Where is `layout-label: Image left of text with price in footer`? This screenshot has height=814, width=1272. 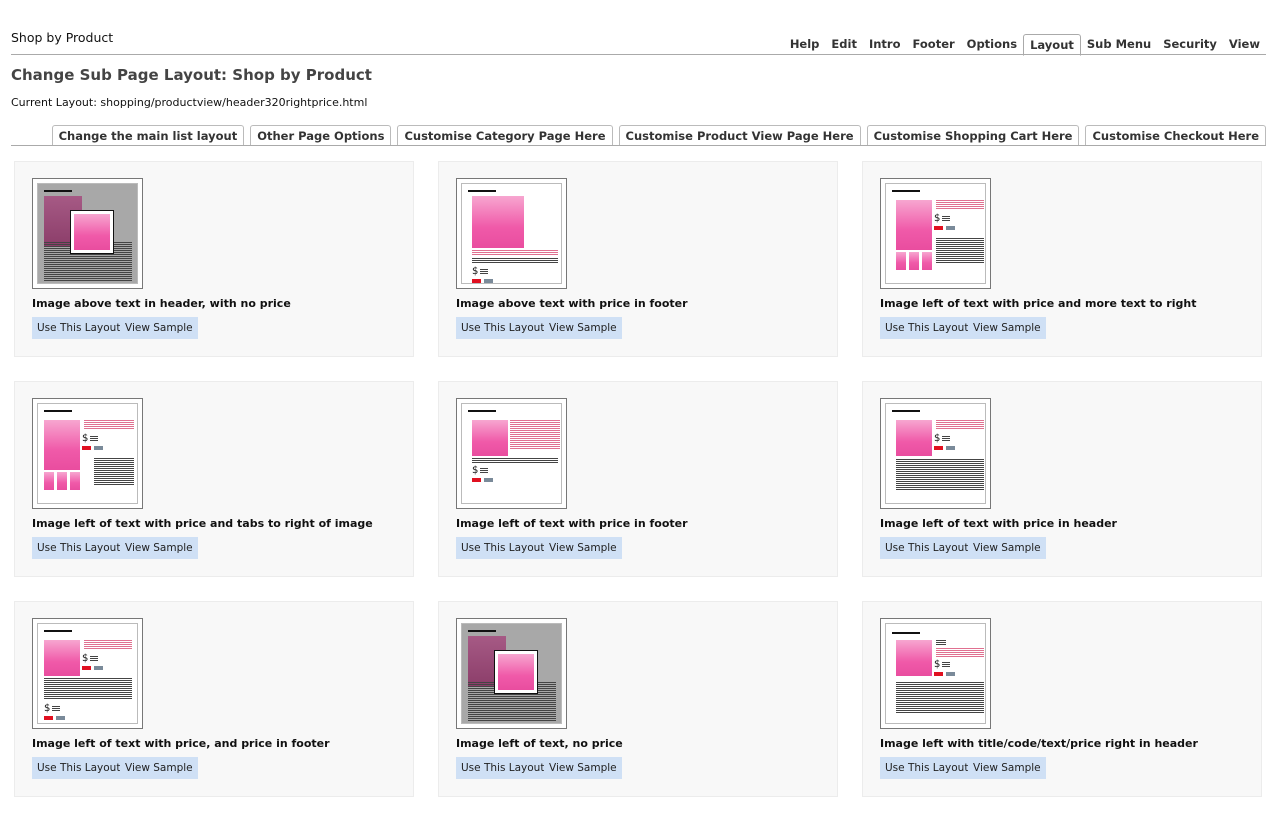
layout-label: Image left of text with price in footer is located at coordinates (572, 523).